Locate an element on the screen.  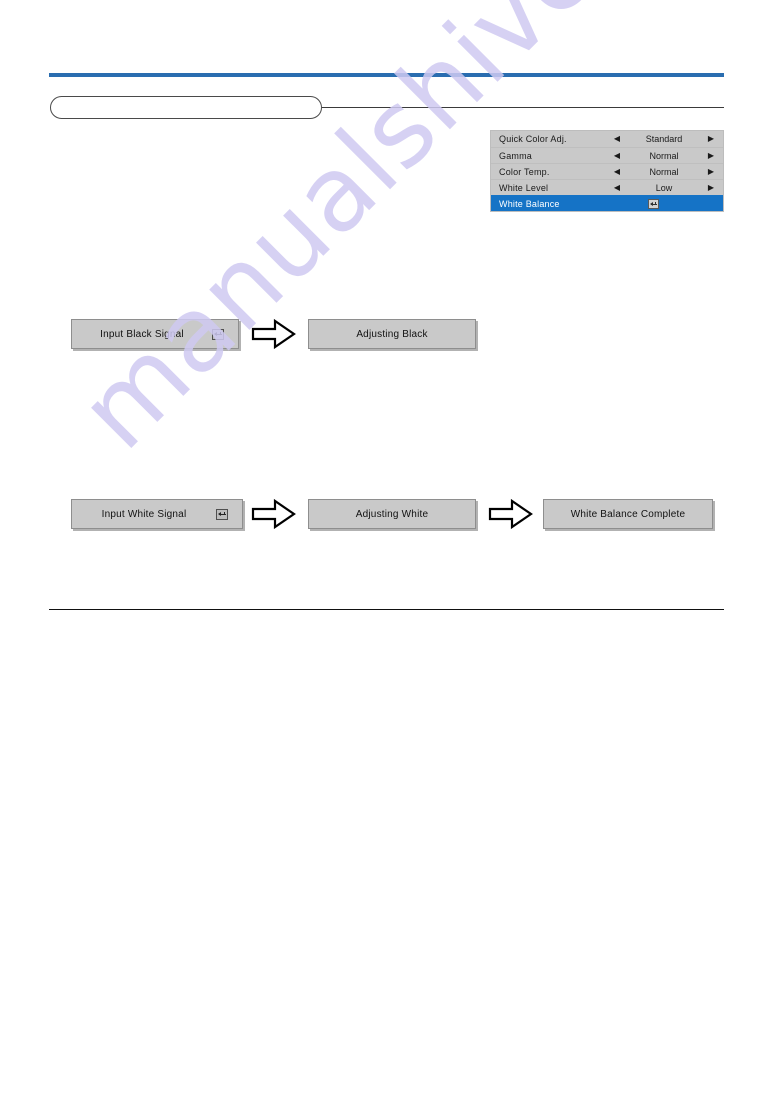
flow-step-label: Adjusting Black is located at coordinates (392, 334).